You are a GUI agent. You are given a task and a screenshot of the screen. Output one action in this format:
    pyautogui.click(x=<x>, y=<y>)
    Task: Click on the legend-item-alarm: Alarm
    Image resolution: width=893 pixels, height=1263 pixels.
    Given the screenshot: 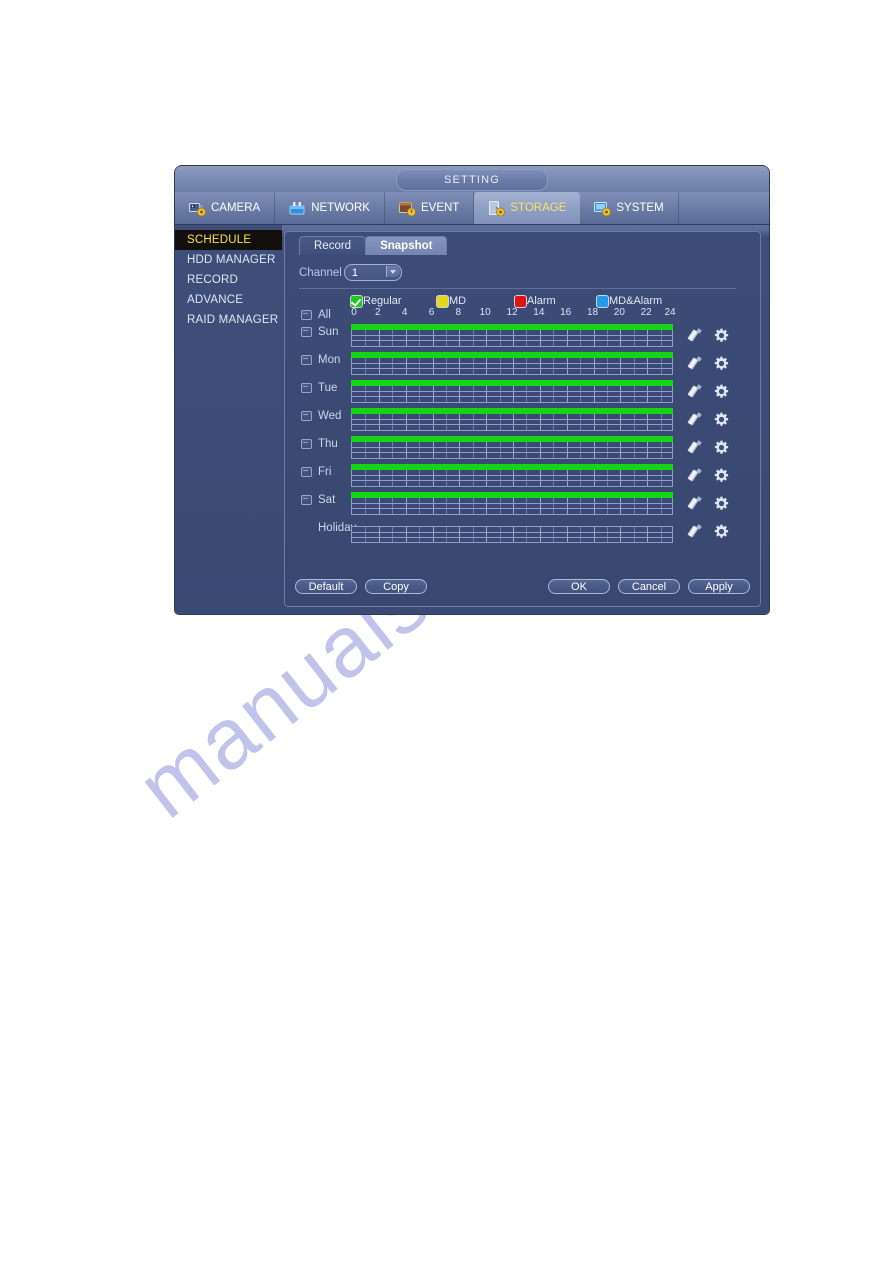 What is the action you would take?
    pyautogui.click(x=556, y=301)
    